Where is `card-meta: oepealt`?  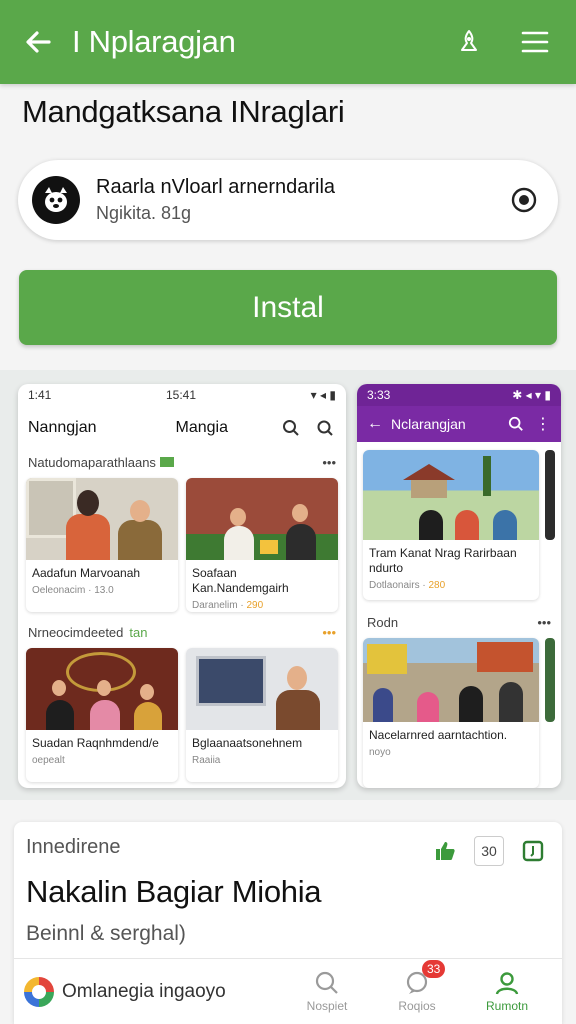 card-meta: oepealt is located at coordinates (48, 760).